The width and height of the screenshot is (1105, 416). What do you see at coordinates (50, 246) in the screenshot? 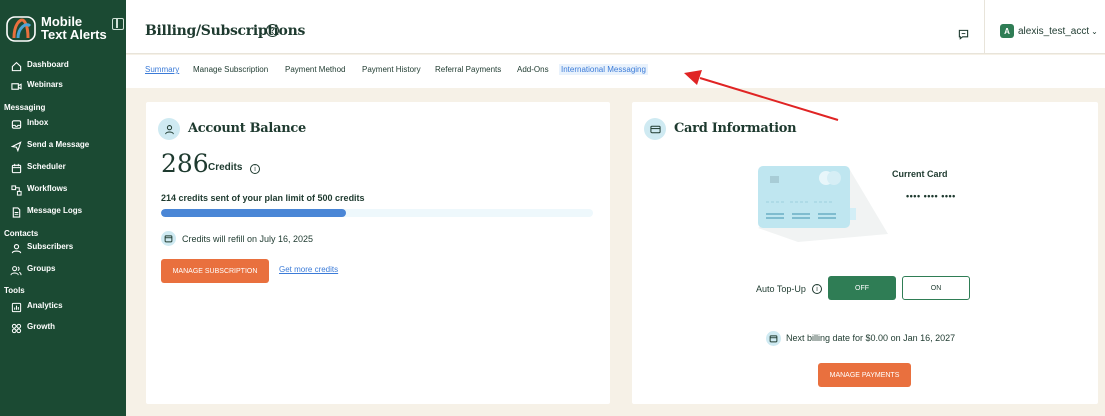
I see `sidebar-item-label: Subscribers` at bounding box center [50, 246].